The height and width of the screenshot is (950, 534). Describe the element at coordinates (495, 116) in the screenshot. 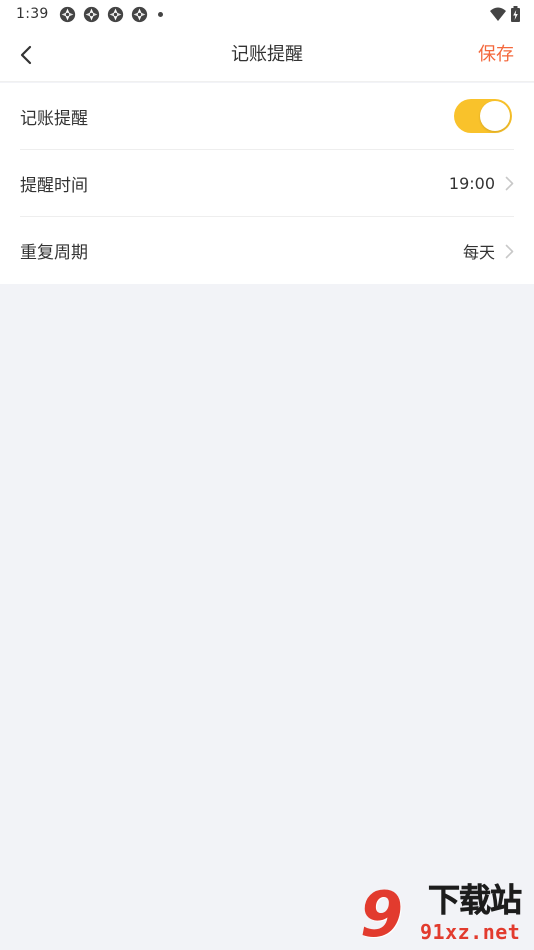

I see `toggle-knob` at that location.